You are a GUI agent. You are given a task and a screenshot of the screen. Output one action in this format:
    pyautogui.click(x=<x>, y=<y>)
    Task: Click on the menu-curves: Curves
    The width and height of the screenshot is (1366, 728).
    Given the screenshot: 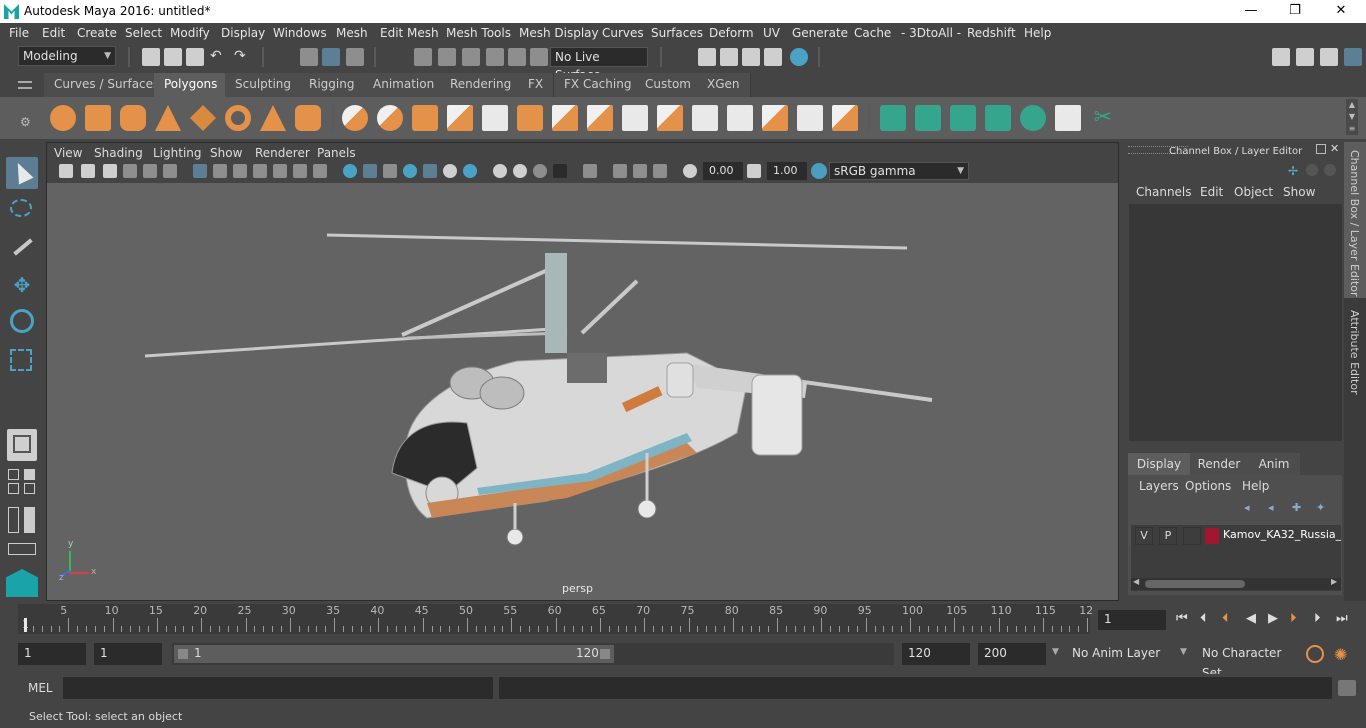 What is the action you would take?
    pyautogui.click(x=623, y=33)
    